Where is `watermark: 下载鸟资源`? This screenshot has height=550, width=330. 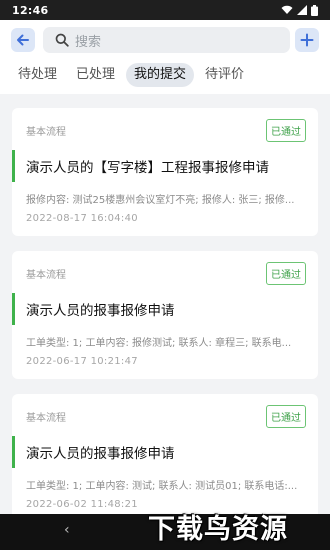 watermark: 下载鸟资源 is located at coordinates (218, 526).